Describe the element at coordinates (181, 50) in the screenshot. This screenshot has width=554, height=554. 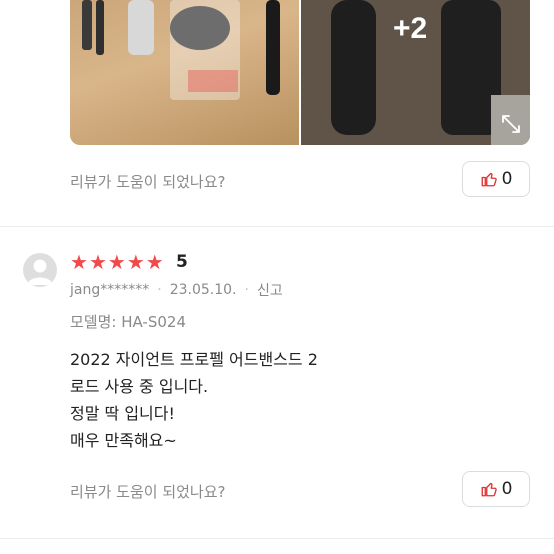
I see `photo-1-content` at that location.